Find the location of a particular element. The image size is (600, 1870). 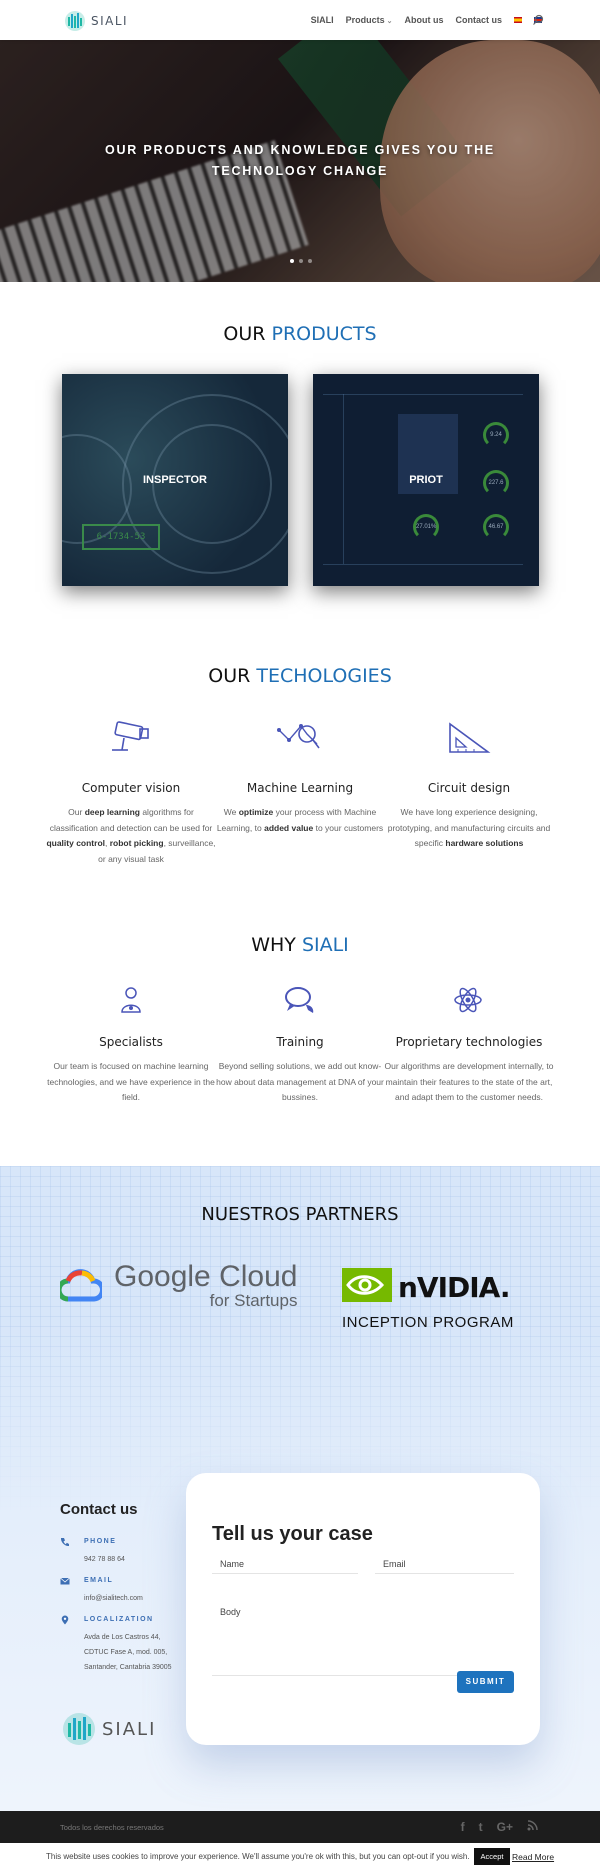

technologies-title-b: TECHOLOGIES is located at coordinates (324, 676).